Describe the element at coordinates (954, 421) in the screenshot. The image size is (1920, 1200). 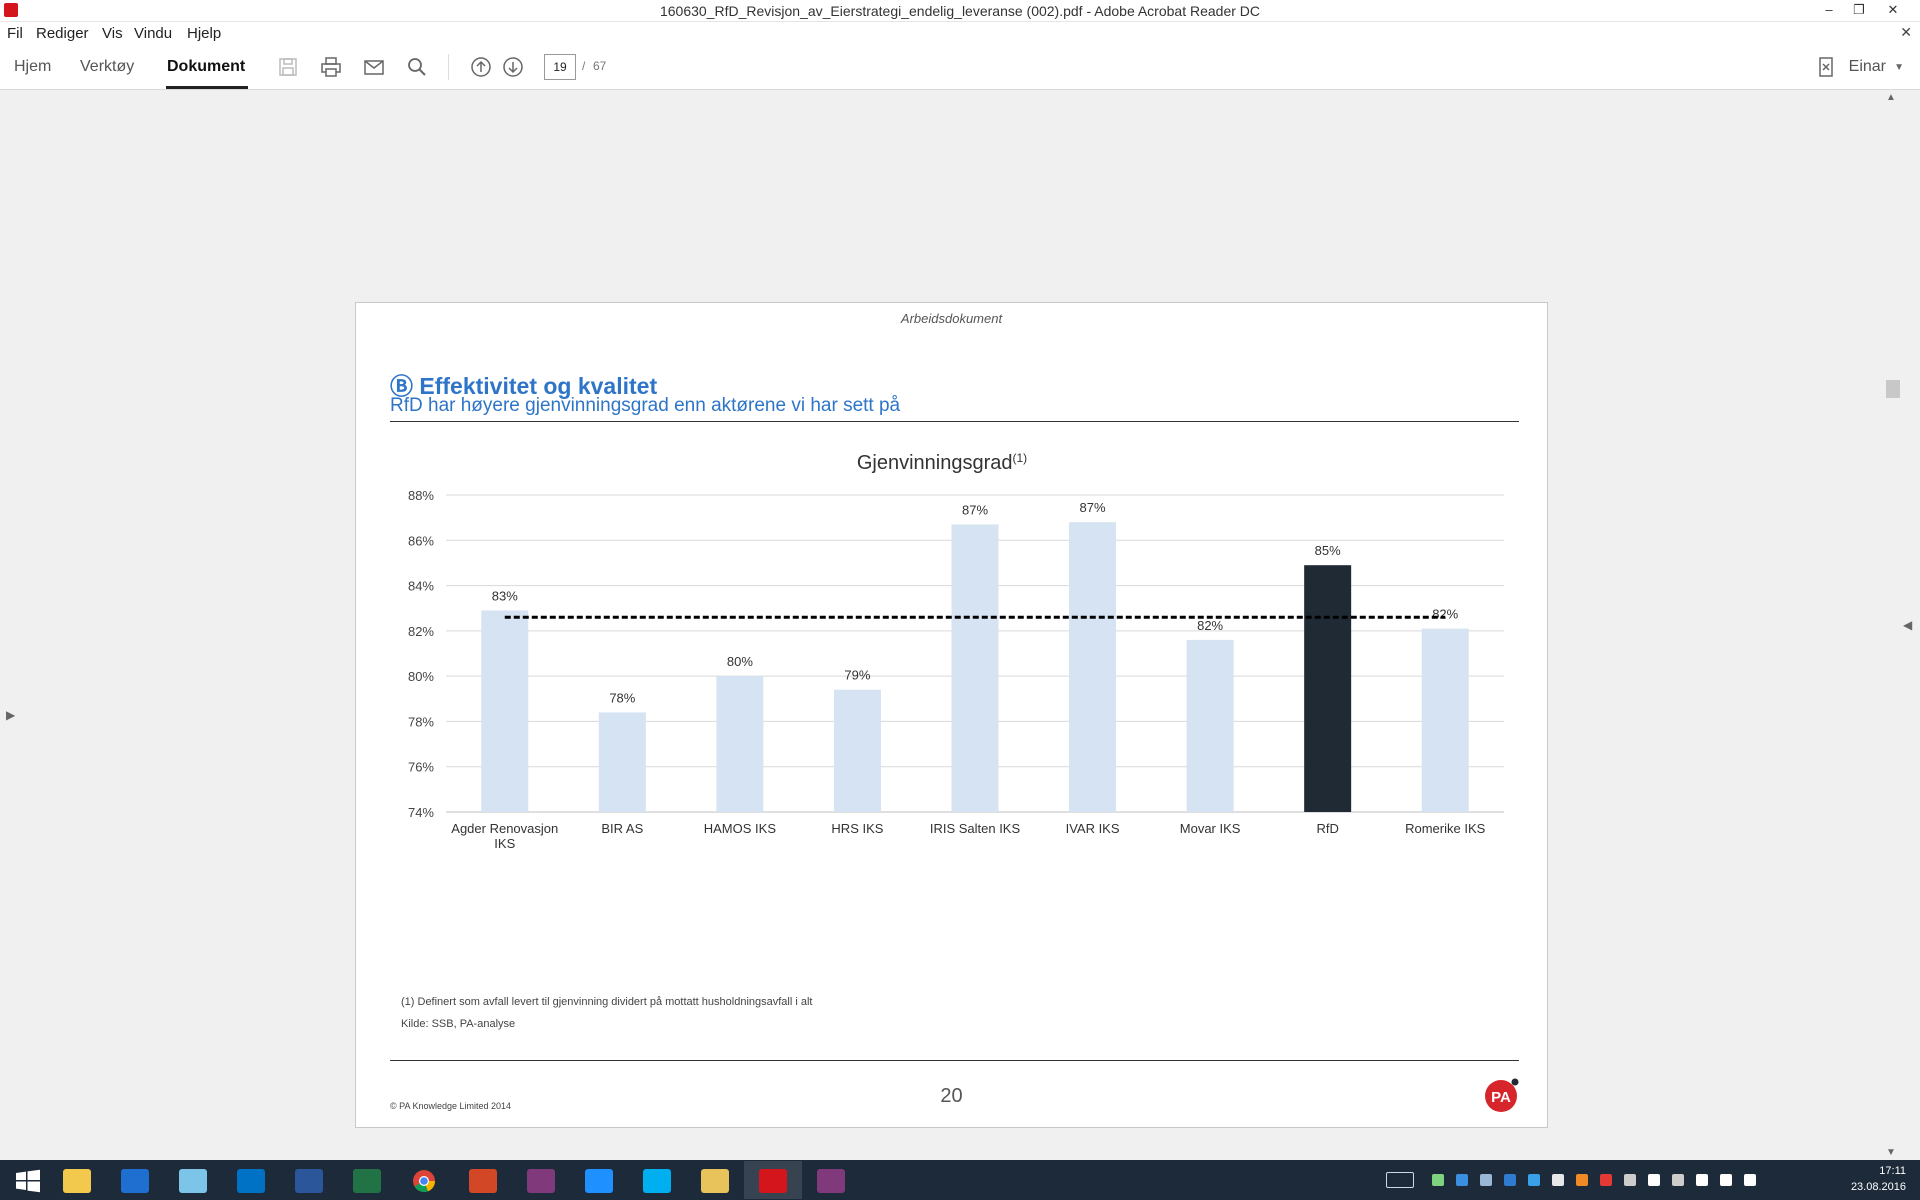
I see `title-divider` at that location.